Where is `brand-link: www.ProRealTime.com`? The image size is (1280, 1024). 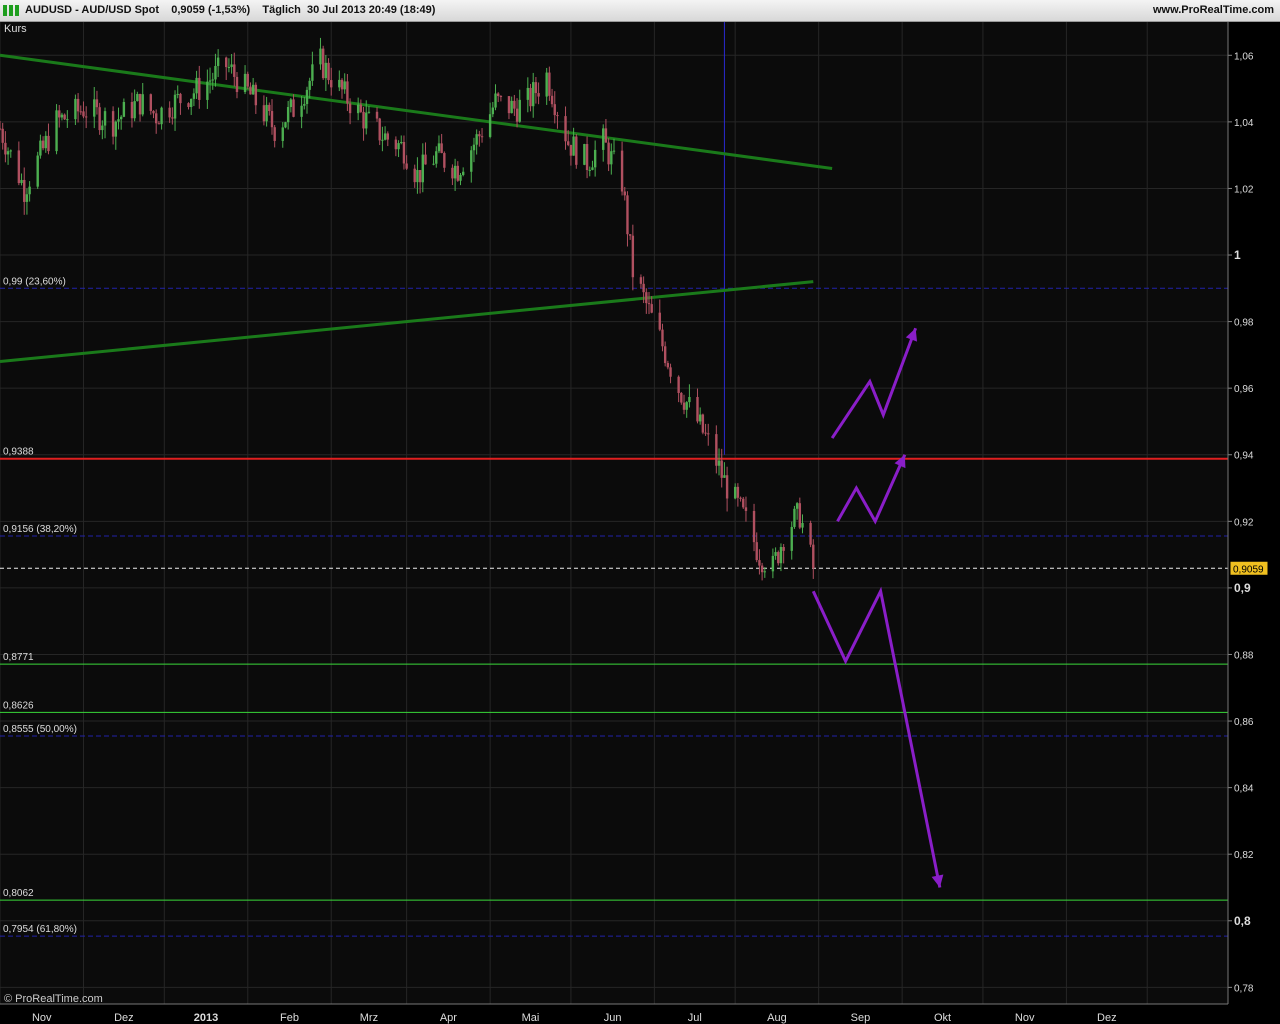
brand-link: www.ProRealTime.com is located at coordinates (1213, 10).